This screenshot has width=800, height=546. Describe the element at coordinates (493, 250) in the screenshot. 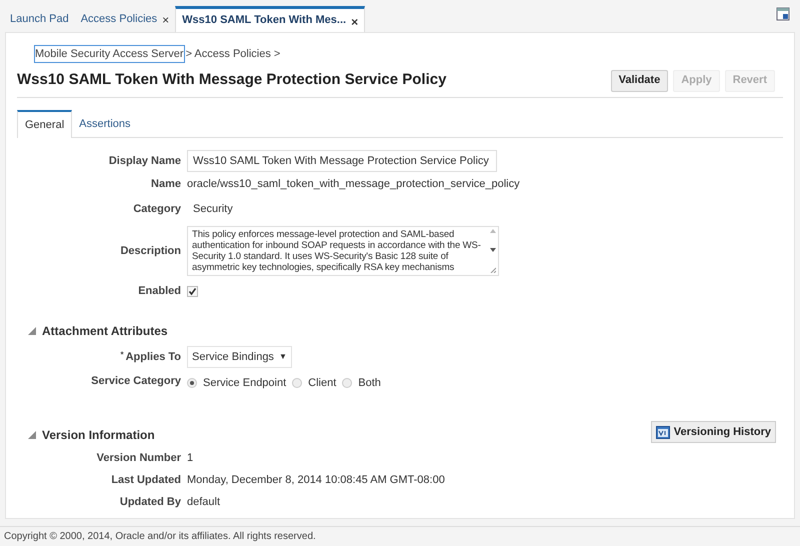

I see `scroll-down-icon` at that location.